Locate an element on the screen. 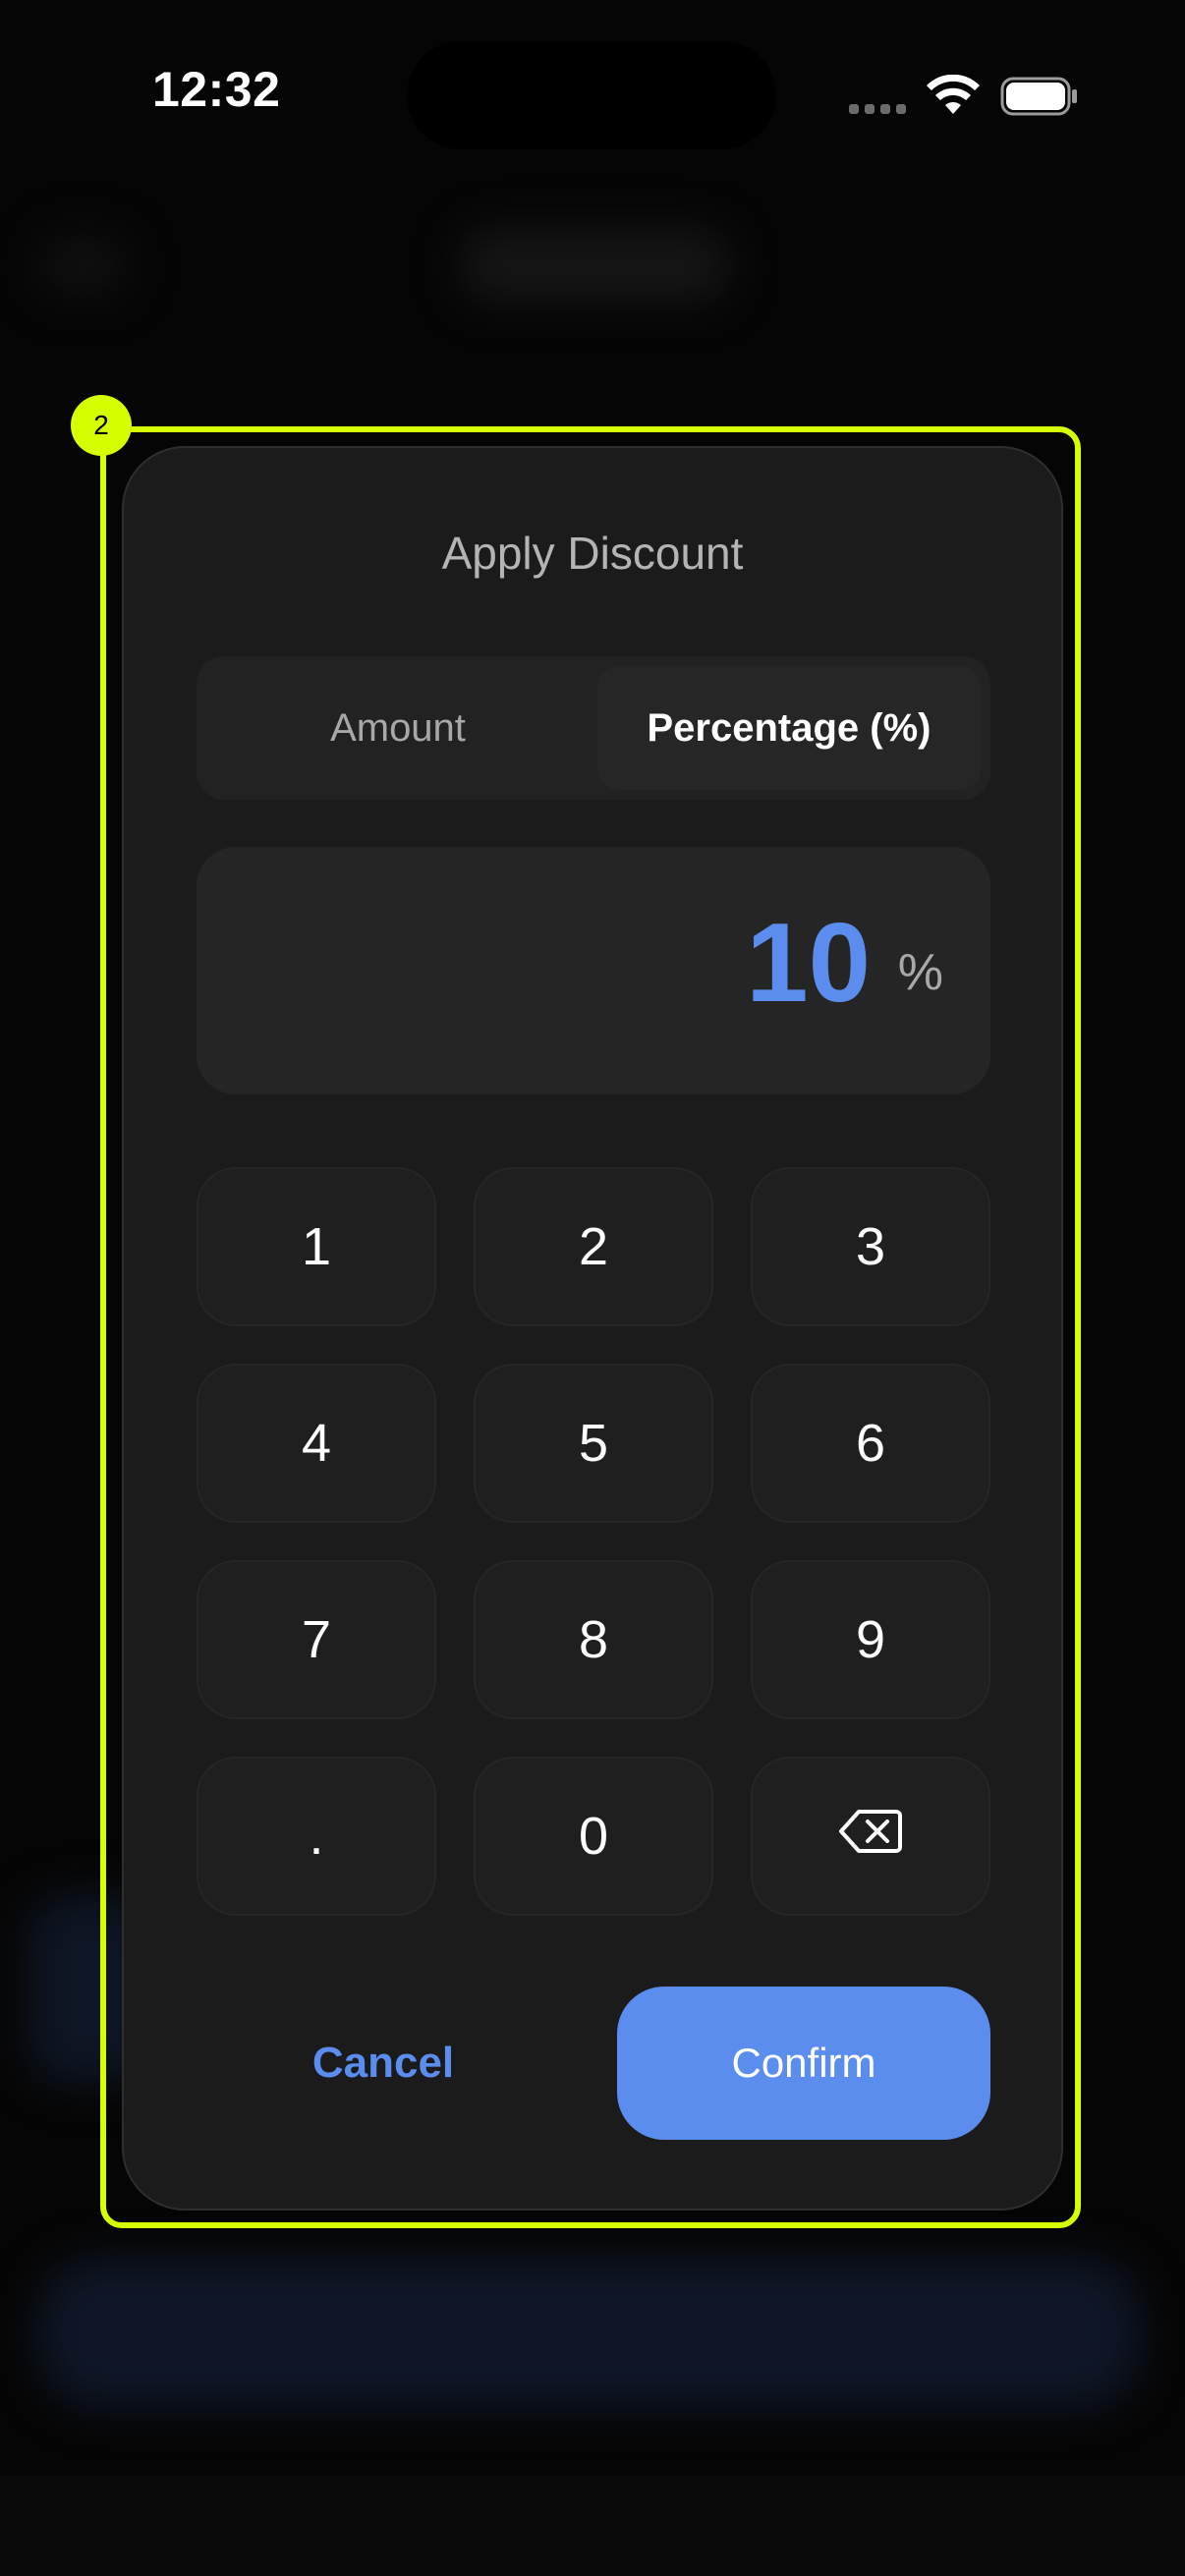  key-backspace is located at coordinates (871, 1836).